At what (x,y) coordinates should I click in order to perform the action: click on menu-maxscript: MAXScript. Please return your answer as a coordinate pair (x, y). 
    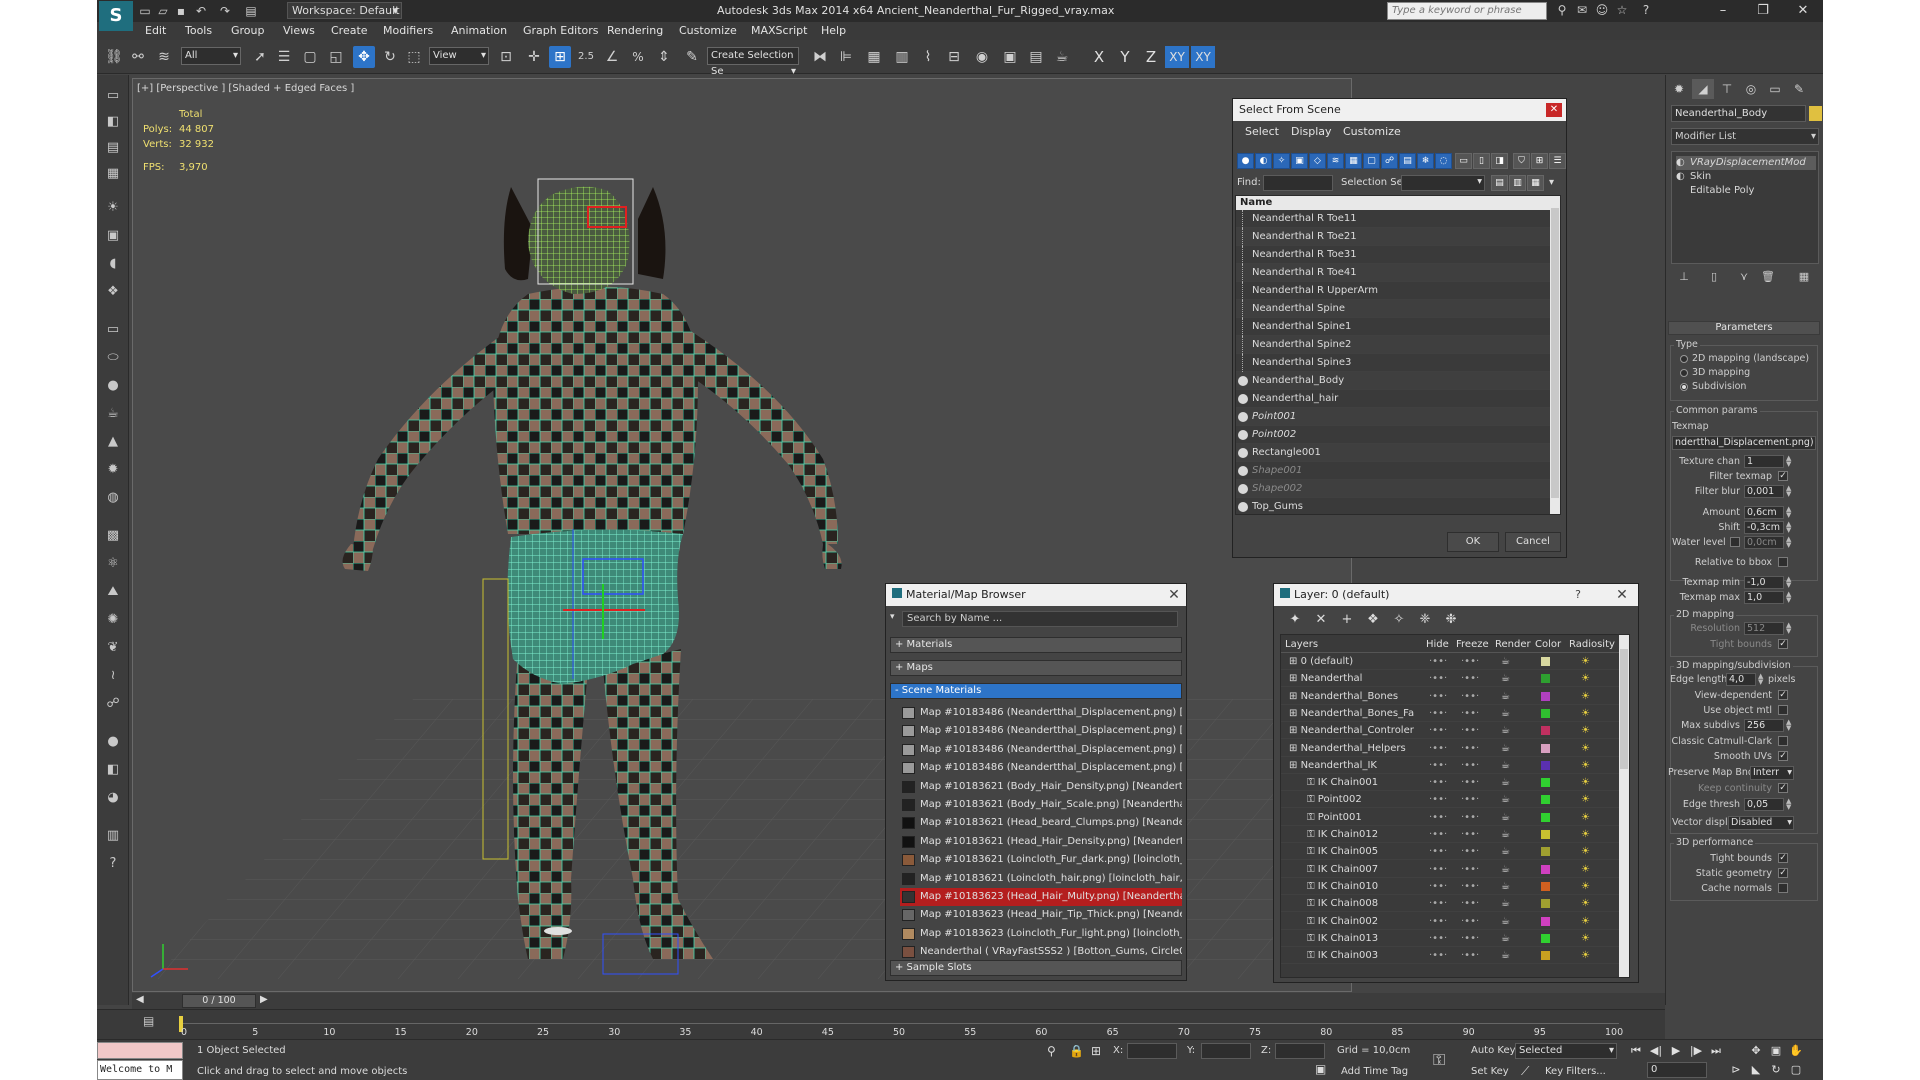
    Looking at the image, I should click on (779, 30).